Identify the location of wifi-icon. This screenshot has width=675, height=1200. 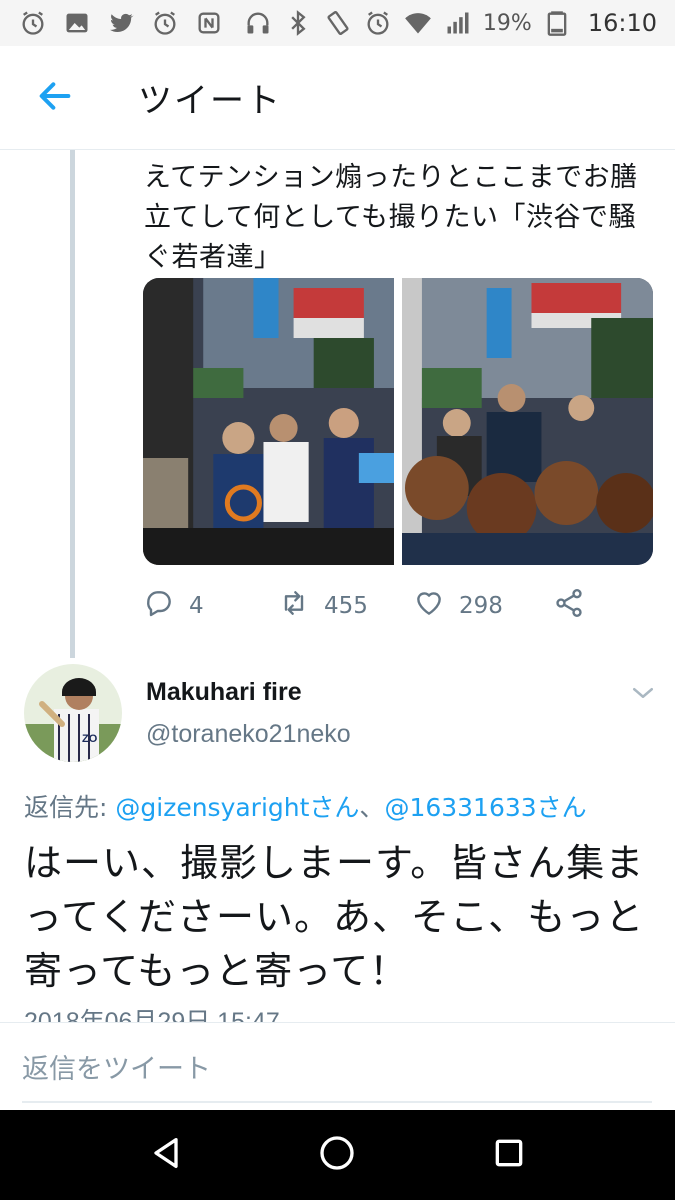
(418, 23).